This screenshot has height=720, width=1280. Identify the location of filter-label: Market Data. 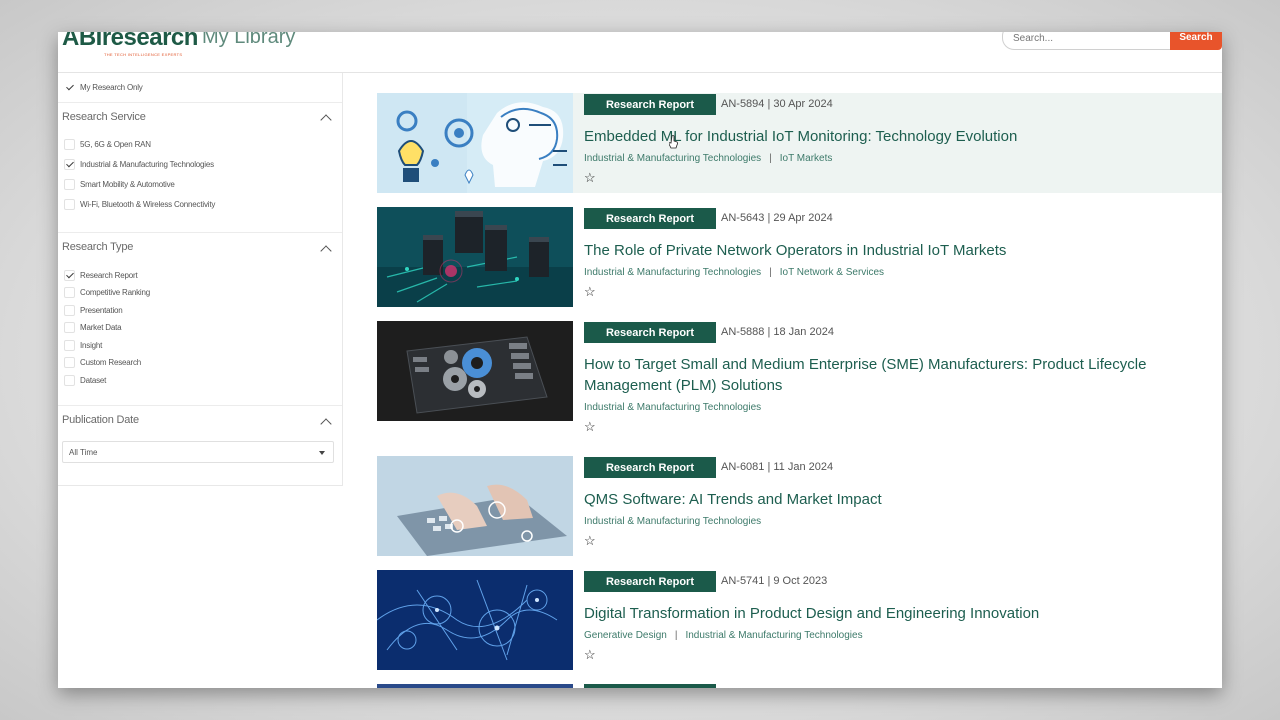
(101, 327).